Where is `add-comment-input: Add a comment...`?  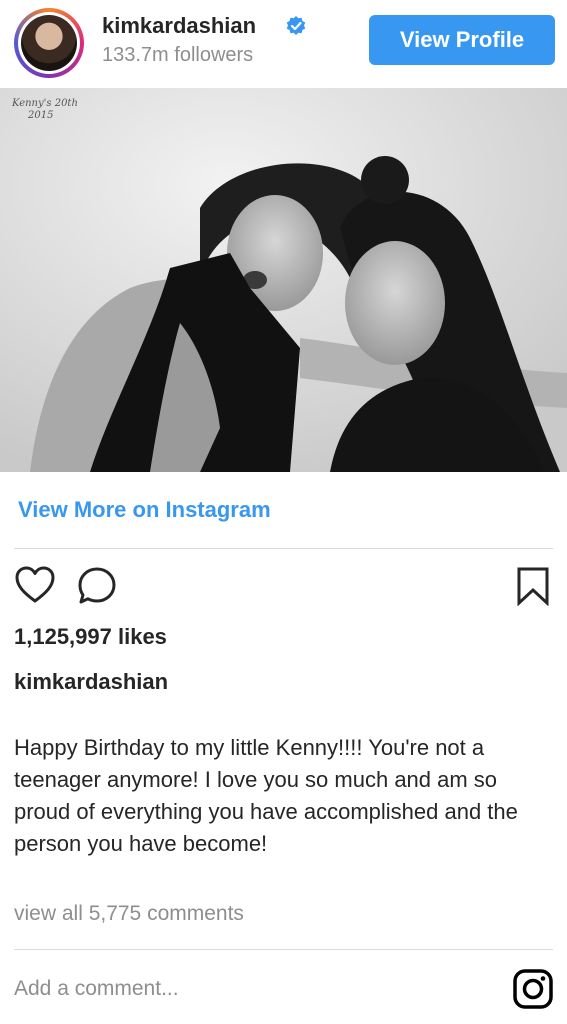 add-comment-input: Add a comment... is located at coordinates (96, 989).